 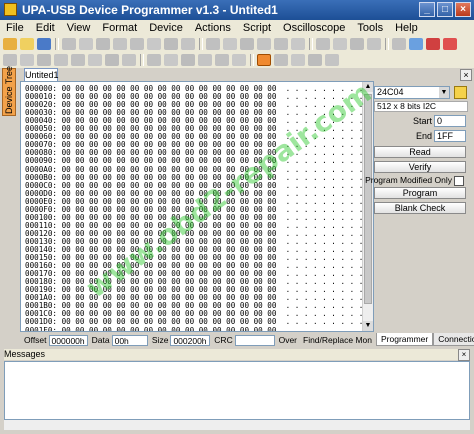 I want to click on start-label: Start, so click(x=422, y=121).